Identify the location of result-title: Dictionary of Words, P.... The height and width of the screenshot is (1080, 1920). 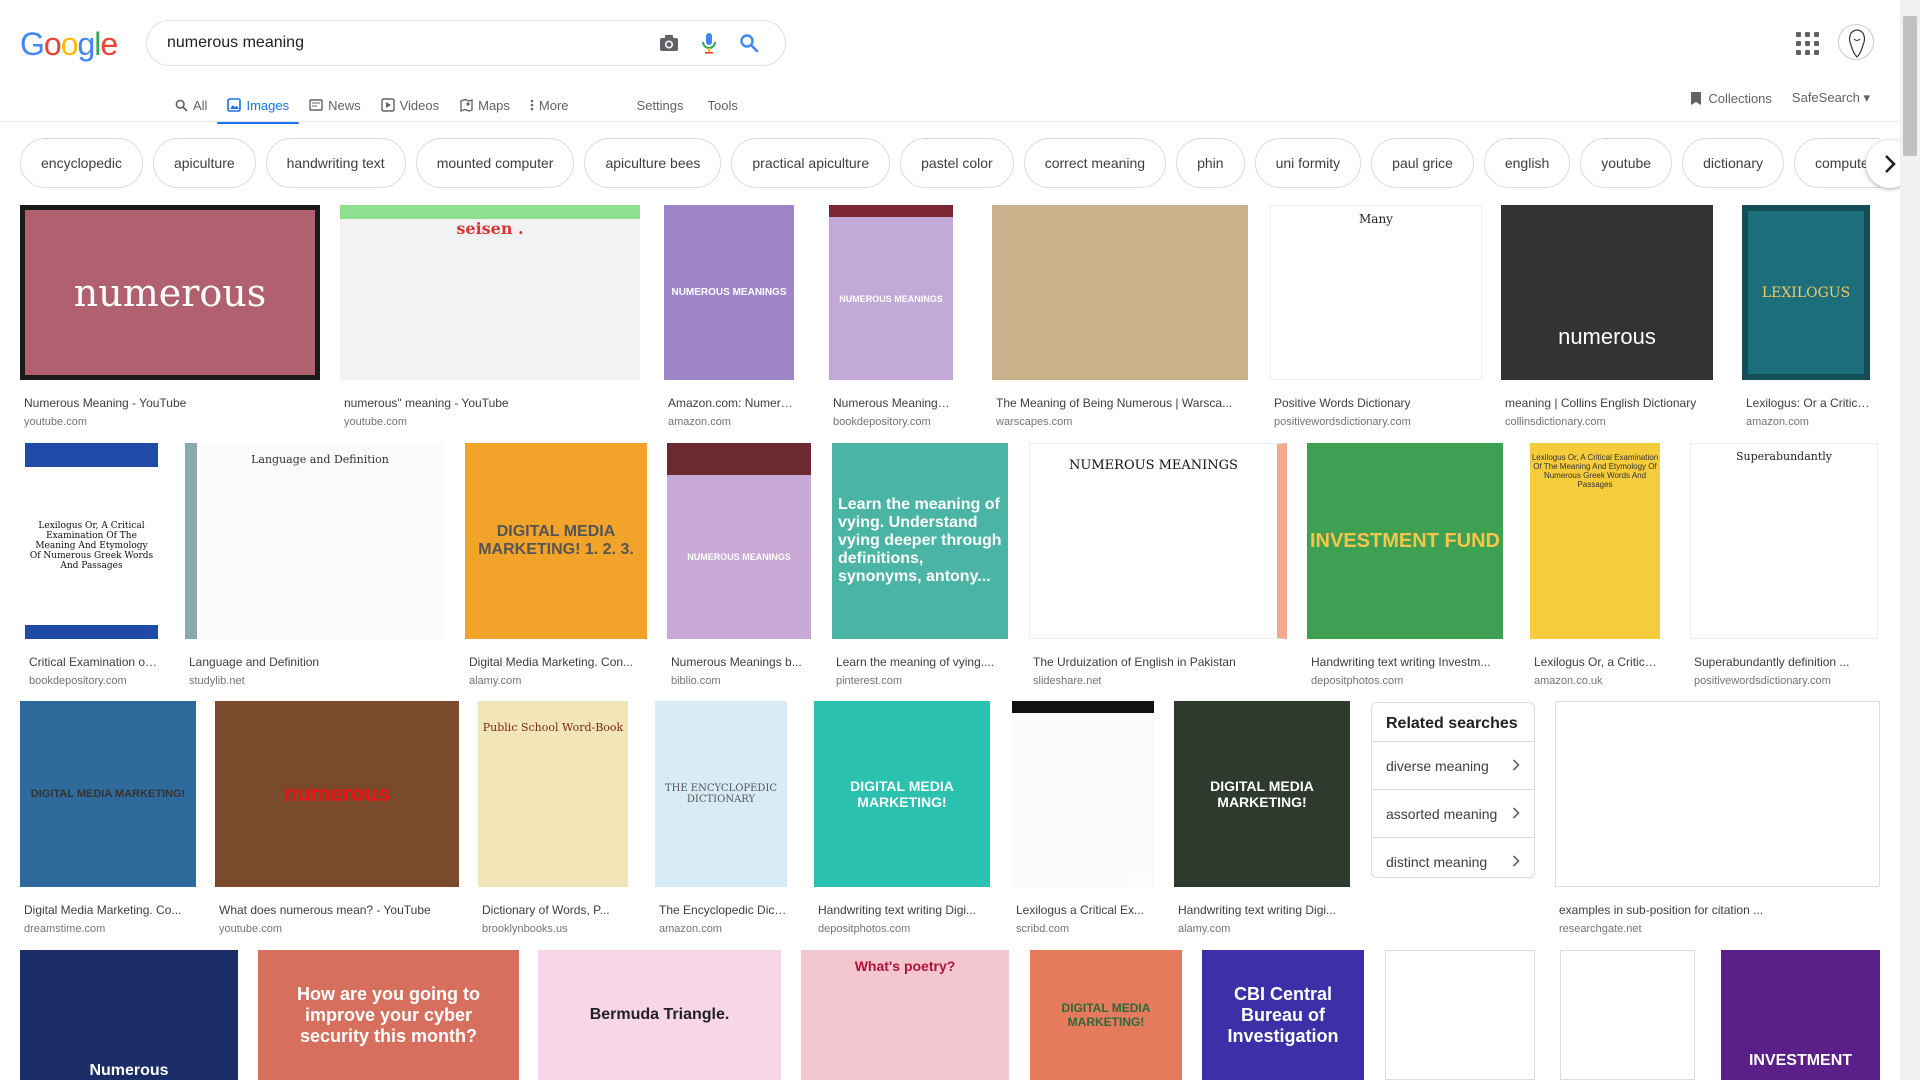
(555, 910).